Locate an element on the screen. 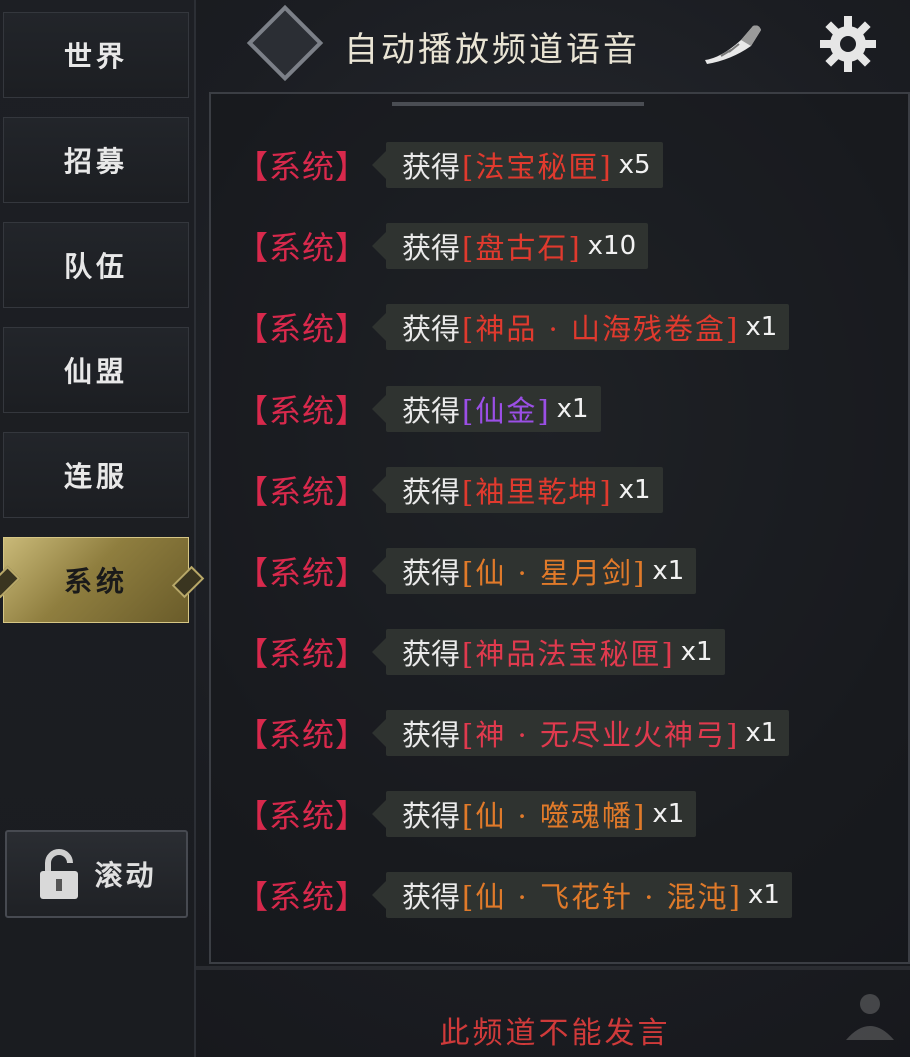  message-bubble: 获得 [仙 · 噬魂幡] x1 is located at coordinates (541, 814).